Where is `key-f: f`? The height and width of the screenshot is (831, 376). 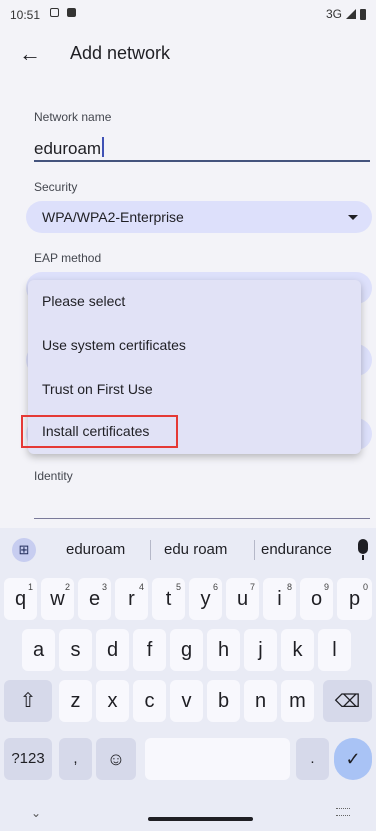
key-f: f is located at coordinates (149, 650).